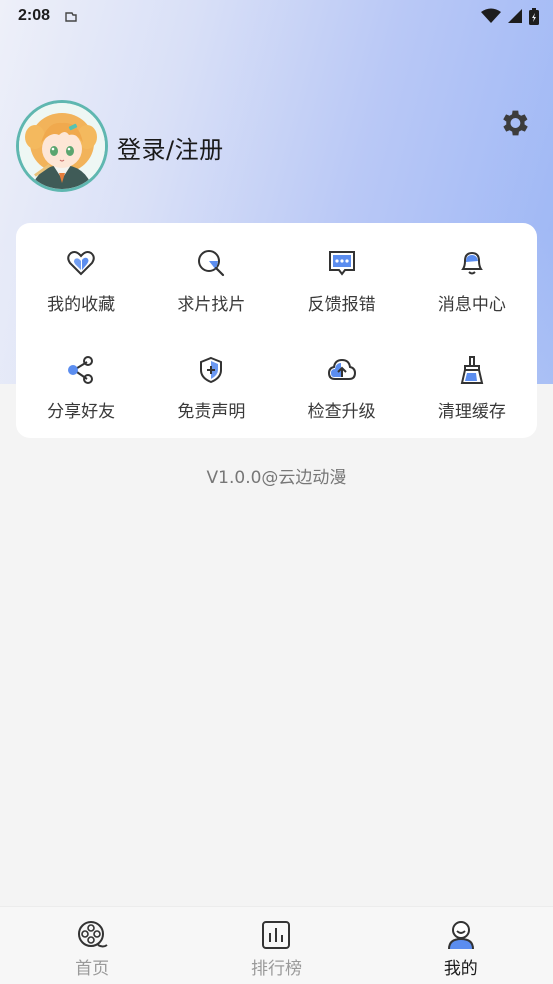  Describe the element at coordinates (81, 412) in the screenshot. I see `share-friends-label: 分享好友` at that location.